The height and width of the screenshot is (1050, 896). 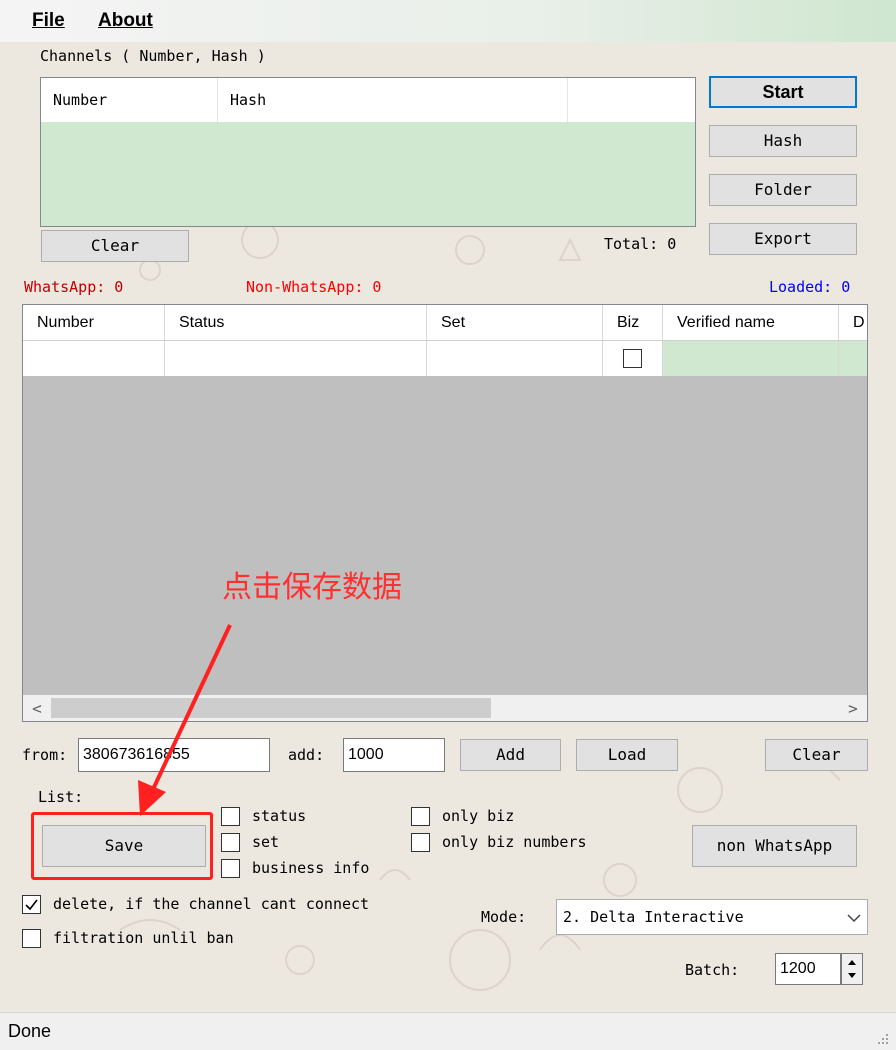 What do you see at coordinates (271, 708) in the screenshot?
I see `scroll-thumb` at bounding box center [271, 708].